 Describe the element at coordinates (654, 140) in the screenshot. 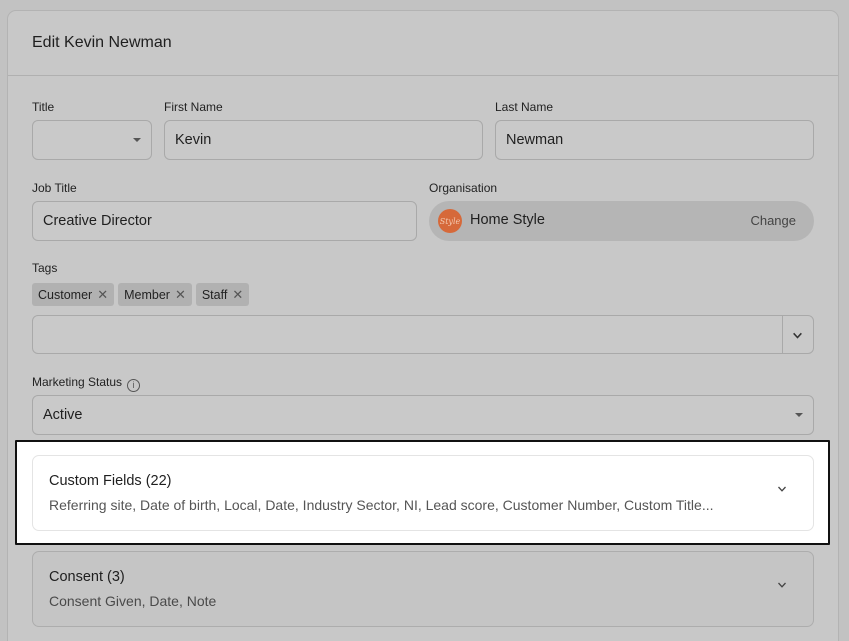

I see `last-name-input: Newman` at that location.